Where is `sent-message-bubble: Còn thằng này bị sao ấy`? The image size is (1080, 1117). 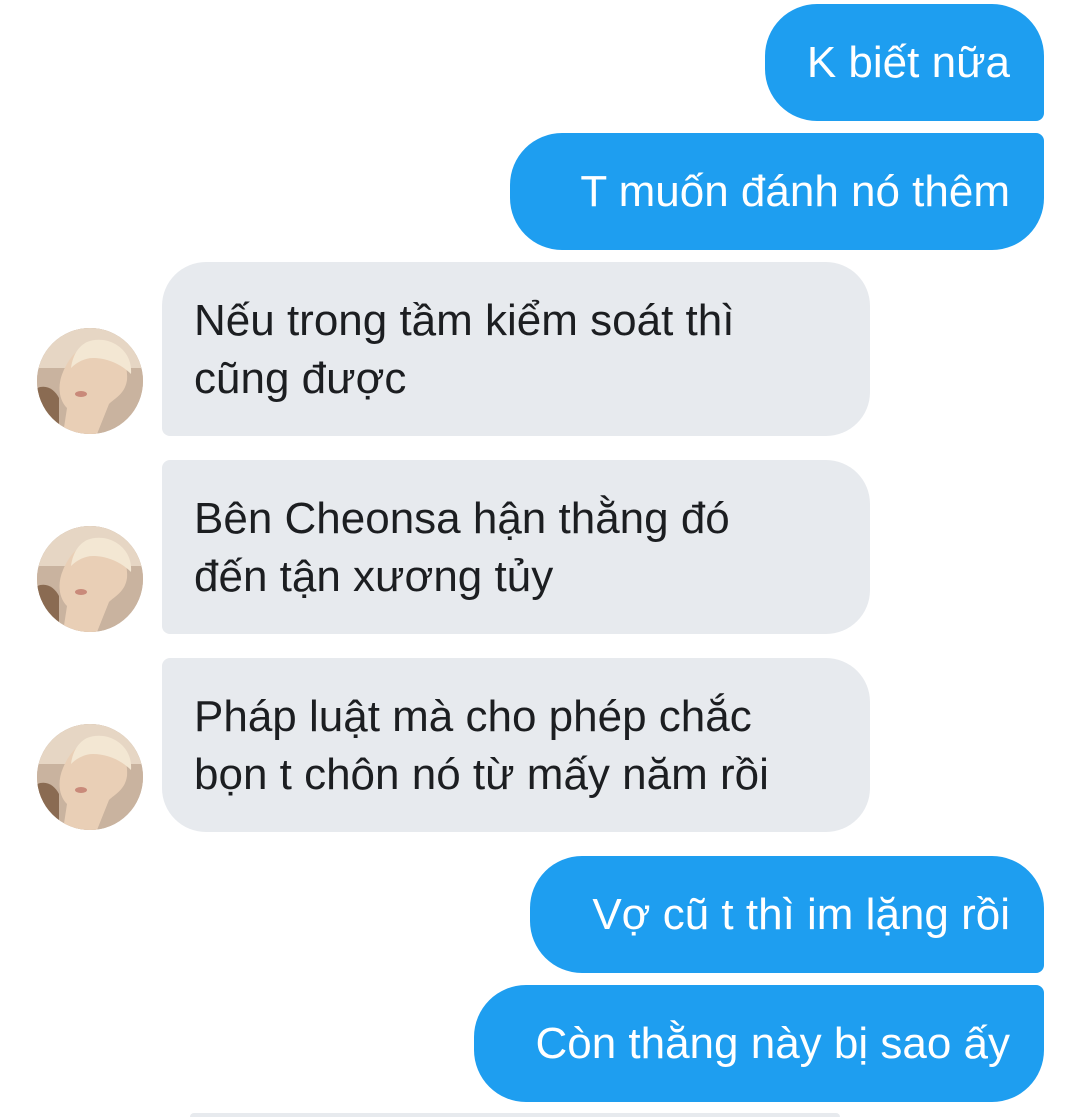
sent-message-bubble: Còn thằng này bị sao ấy is located at coordinates (759, 1043).